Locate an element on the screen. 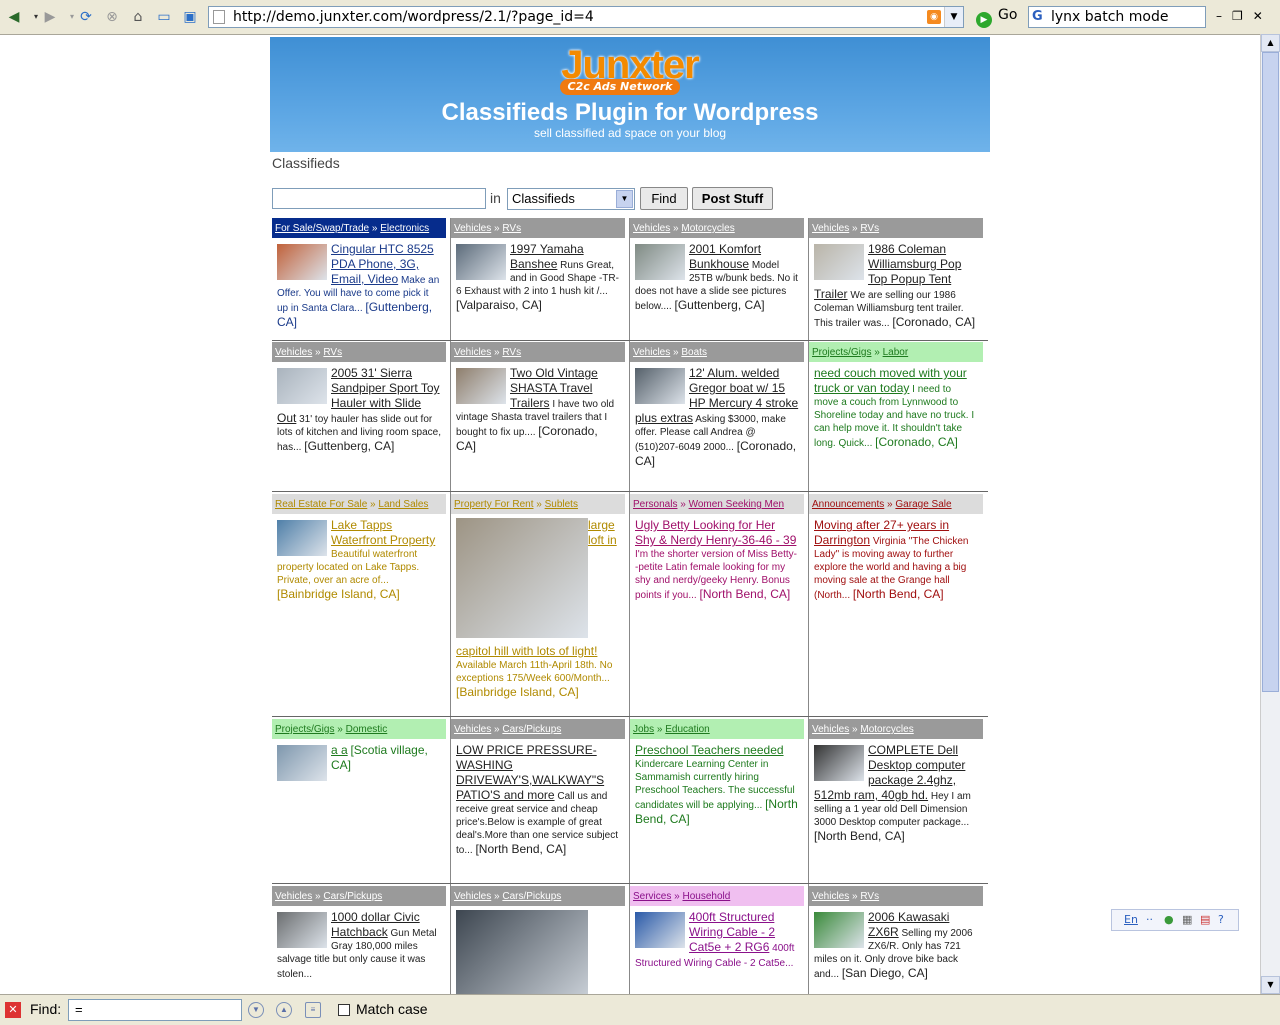 The image size is (1280, 1025). match-case-checkbox is located at coordinates (344, 1010).